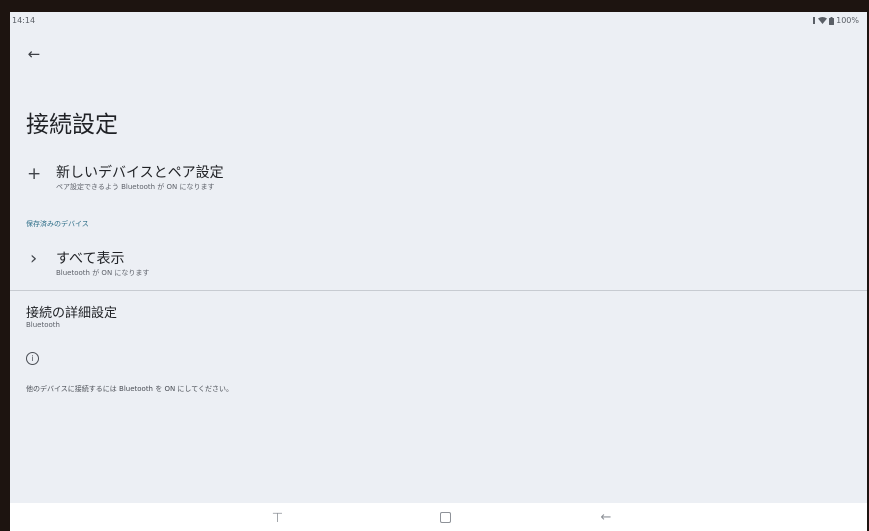 The height and width of the screenshot is (531, 869). I want to click on navigation-bar: ⊣ ←, so click(438, 517).